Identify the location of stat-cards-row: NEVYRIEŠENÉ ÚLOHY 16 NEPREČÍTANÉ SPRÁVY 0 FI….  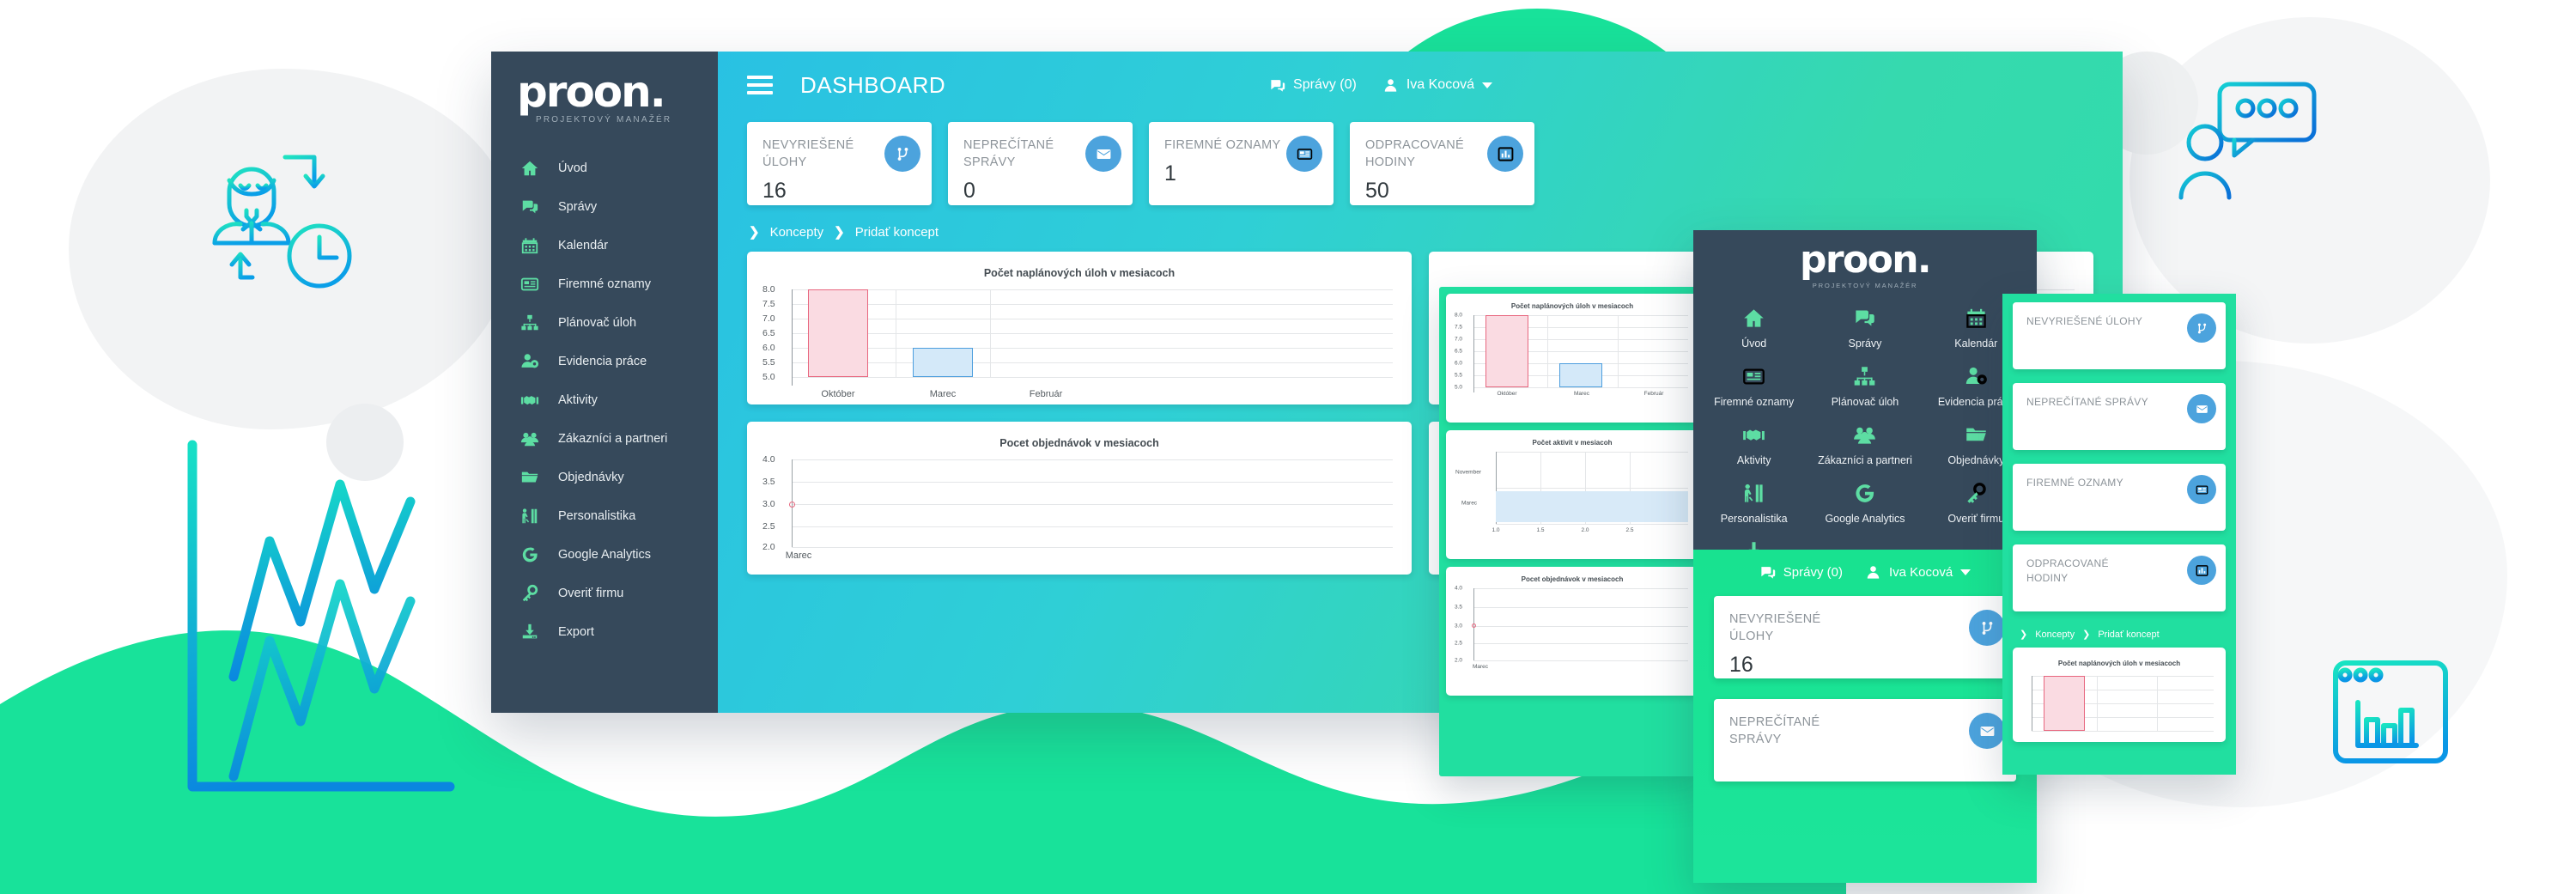
(1420, 162).